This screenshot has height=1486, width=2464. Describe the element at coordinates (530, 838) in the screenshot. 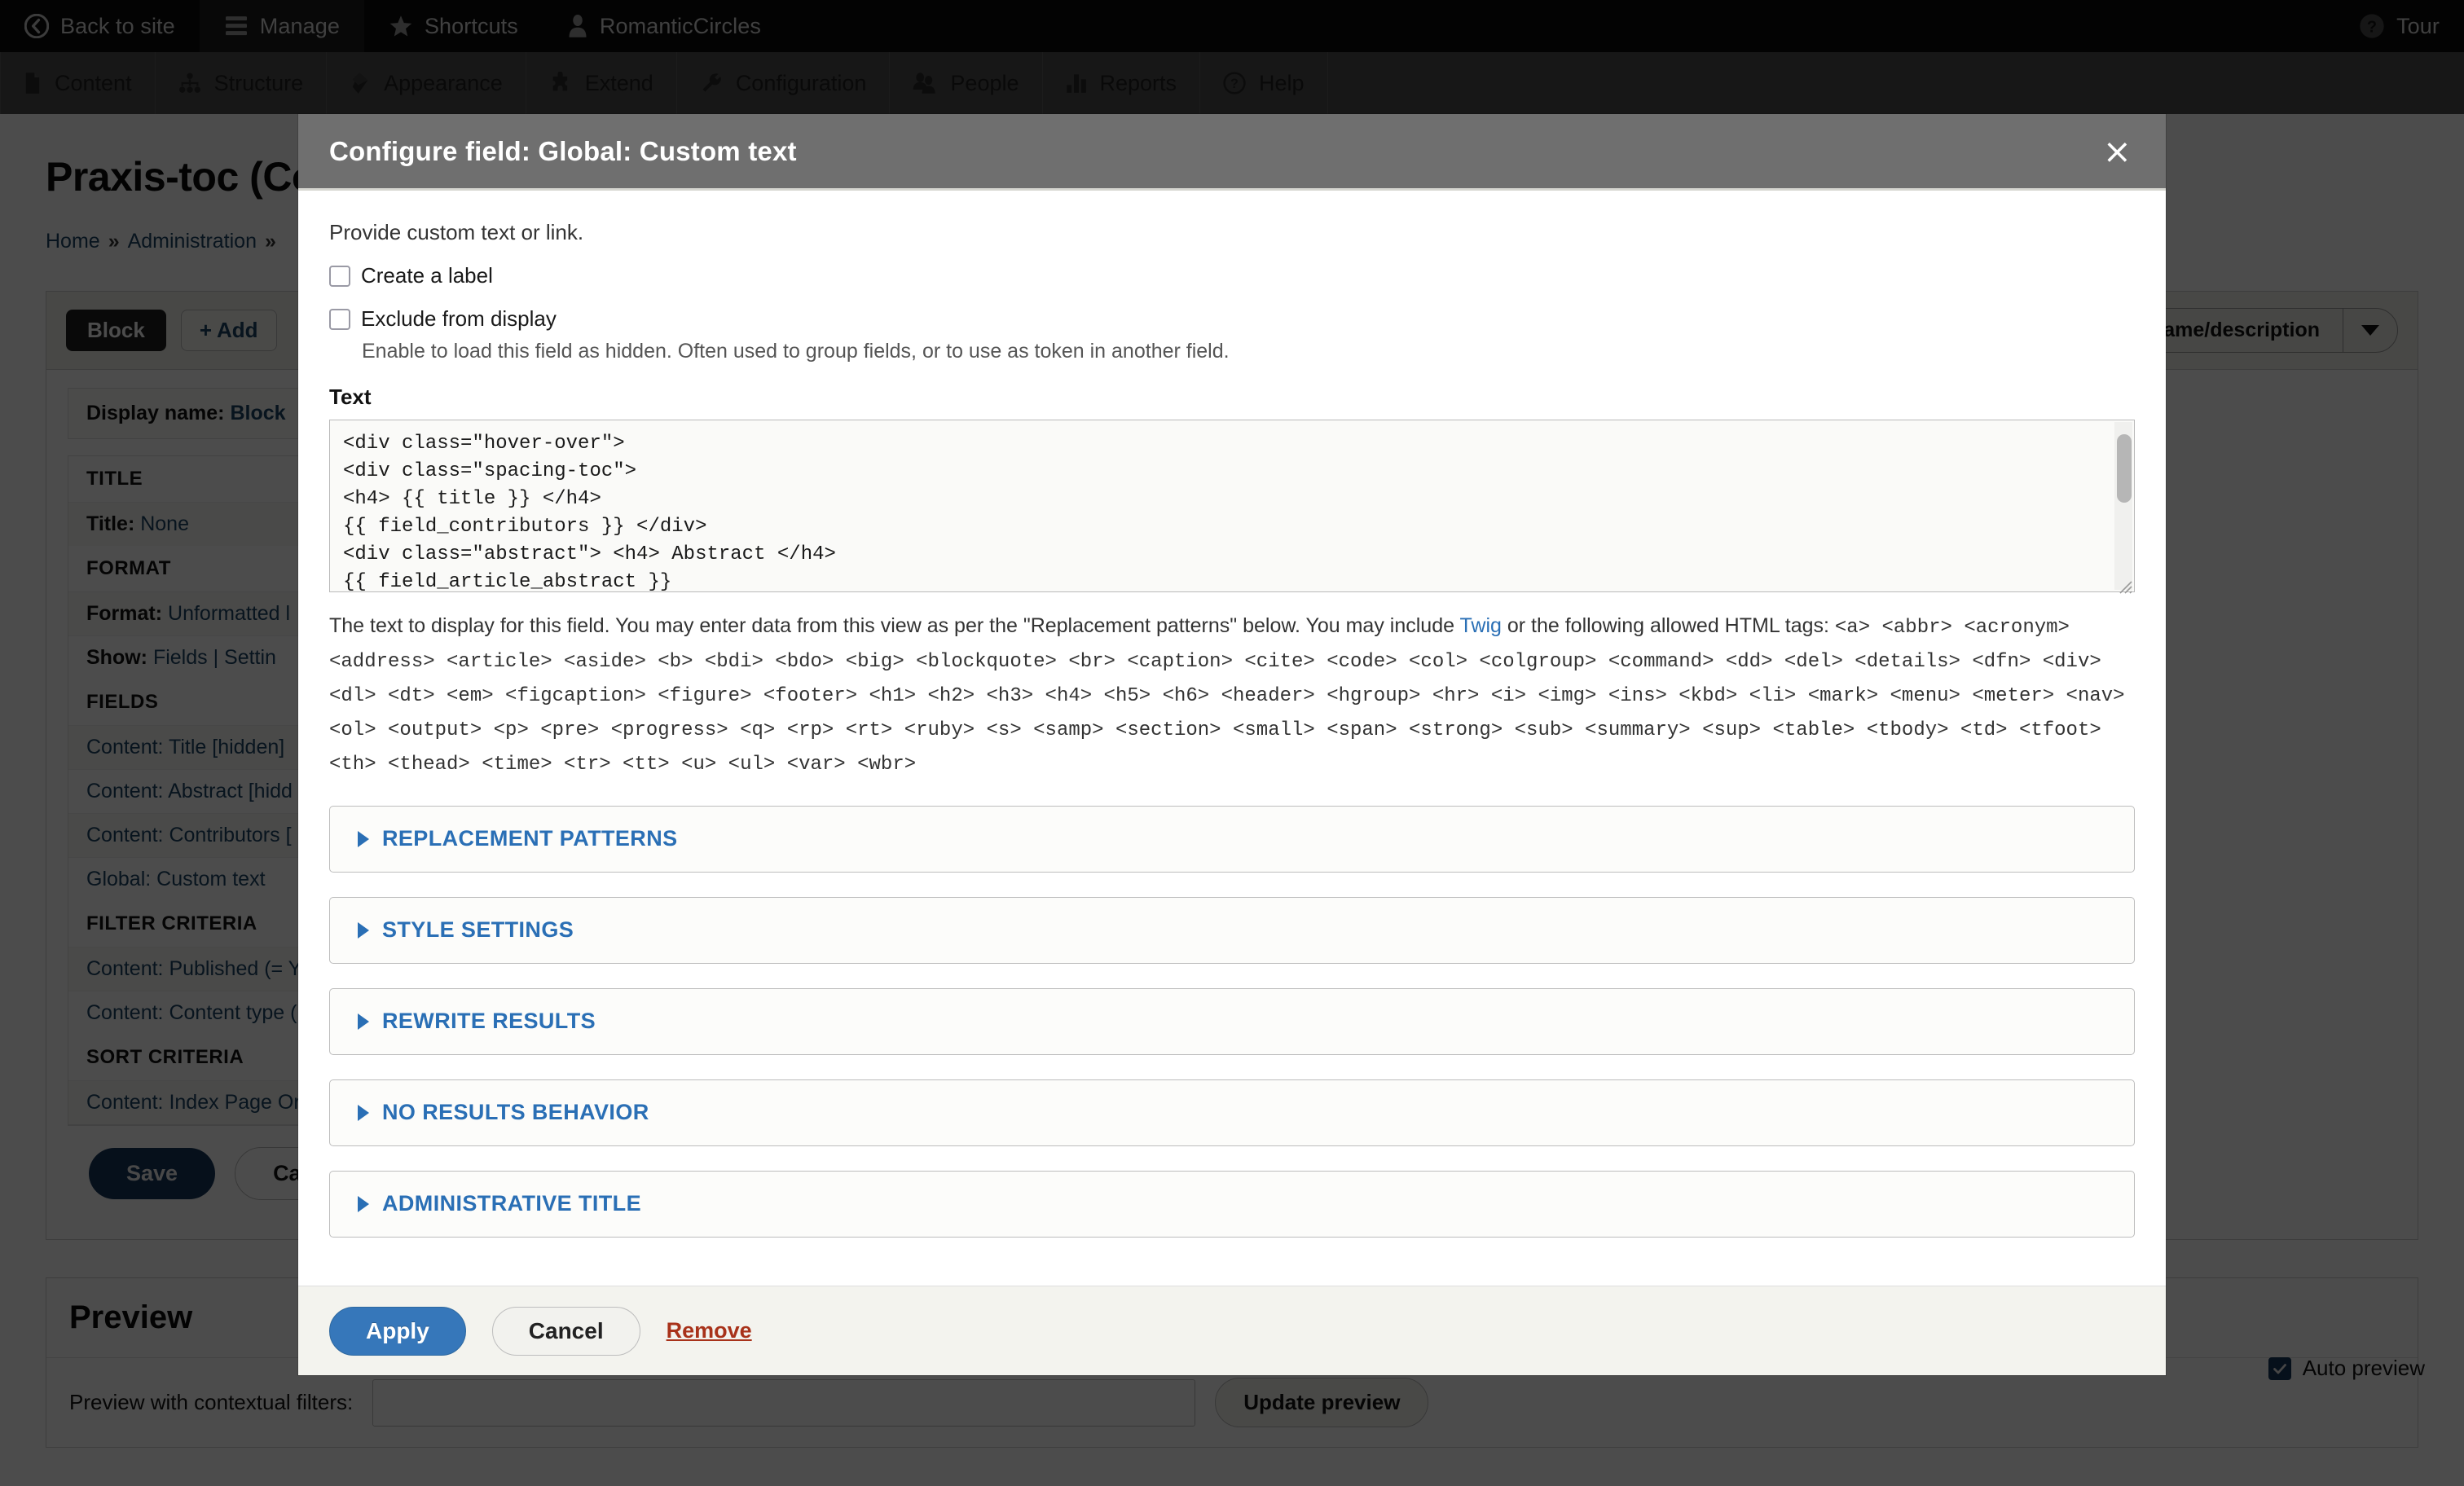

I see `collapsible-label: REPLACEMENT PATTERNS` at that location.